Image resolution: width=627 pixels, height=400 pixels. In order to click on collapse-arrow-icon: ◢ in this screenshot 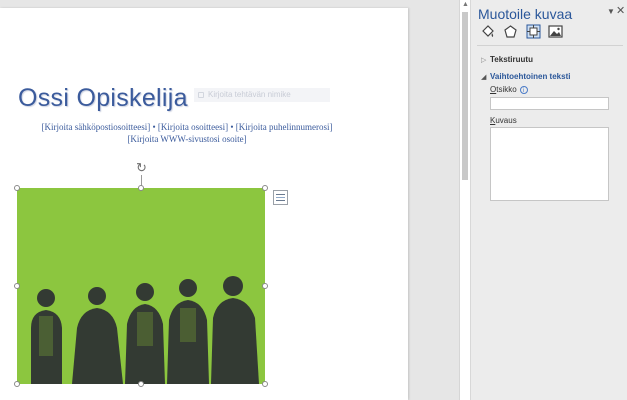, I will do `click(484, 77)`.